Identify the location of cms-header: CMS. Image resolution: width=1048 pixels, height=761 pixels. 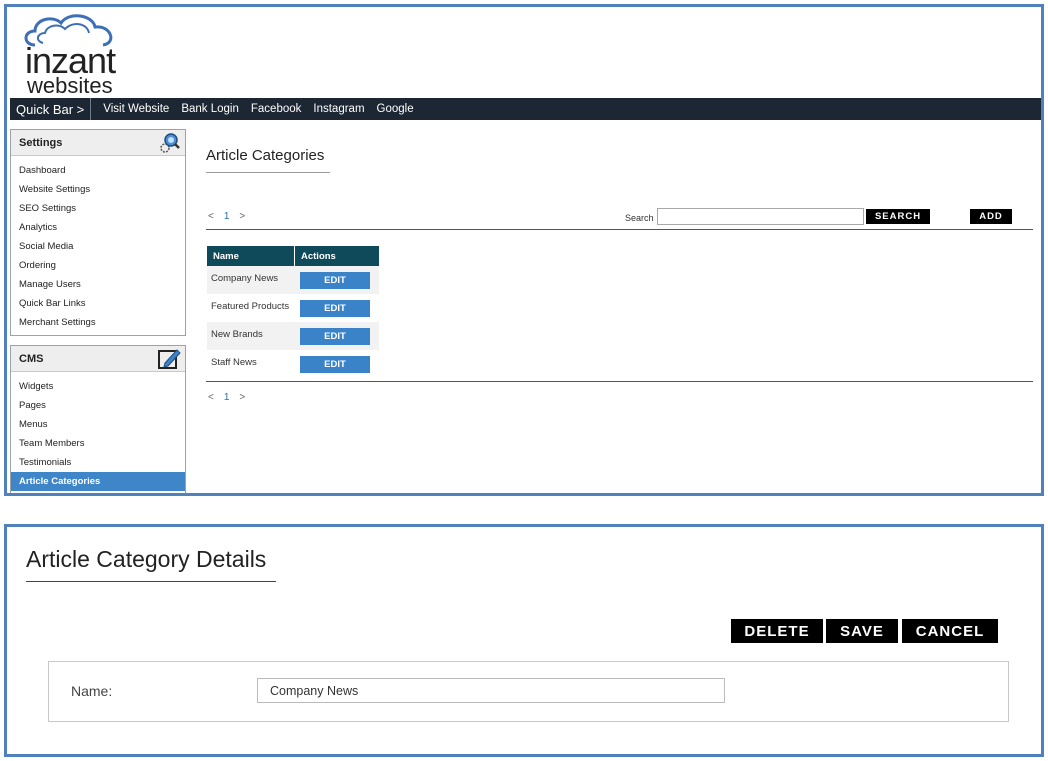
(98, 359).